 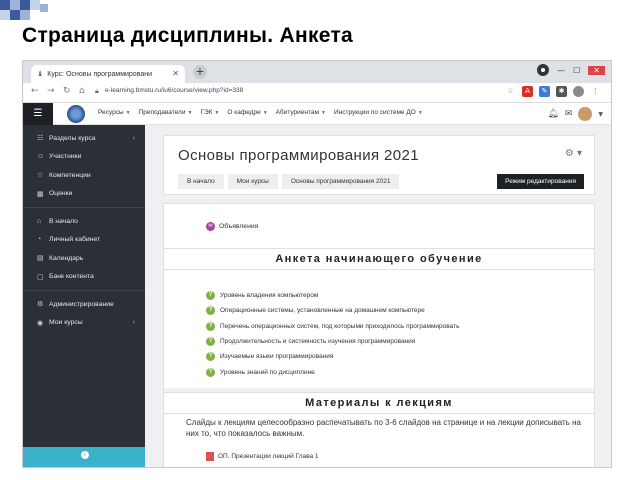 What do you see at coordinates (84, 304) in the screenshot?
I see `sidebar-item-administration: ⚙ Администрирование` at bounding box center [84, 304].